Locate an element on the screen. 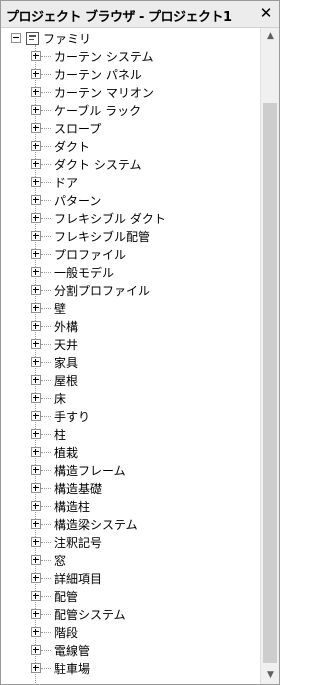  tree-item-label: ダクト システム is located at coordinates (98, 165).